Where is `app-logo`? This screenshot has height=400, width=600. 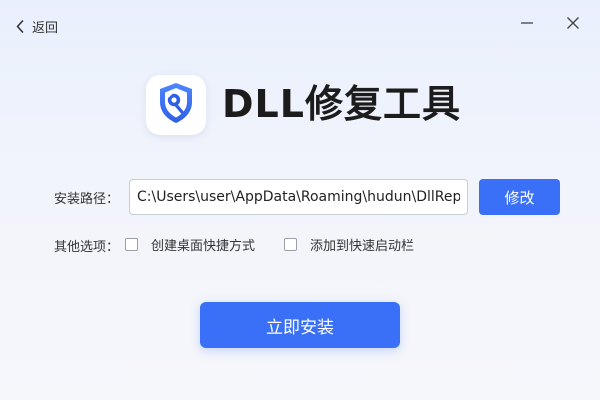 app-logo is located at coordinates (176, 105).